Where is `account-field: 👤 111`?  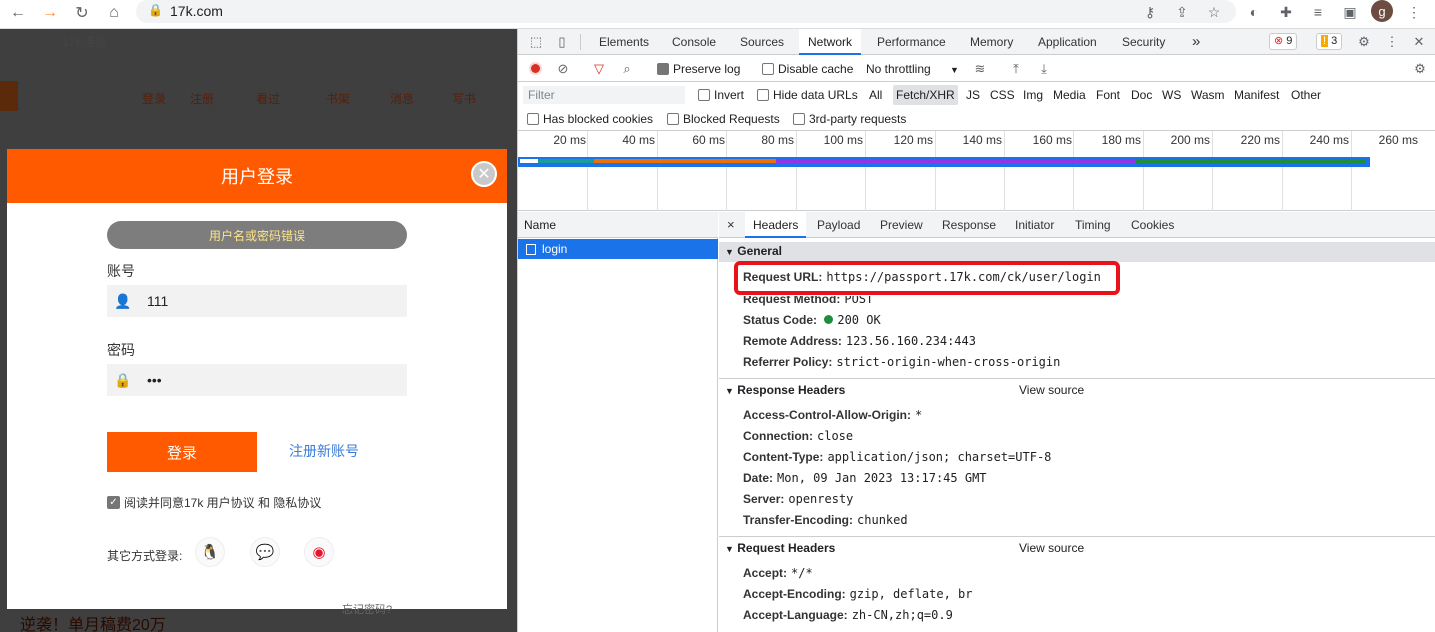 account-field: 👤 111 is located at coordinates (257, 301).